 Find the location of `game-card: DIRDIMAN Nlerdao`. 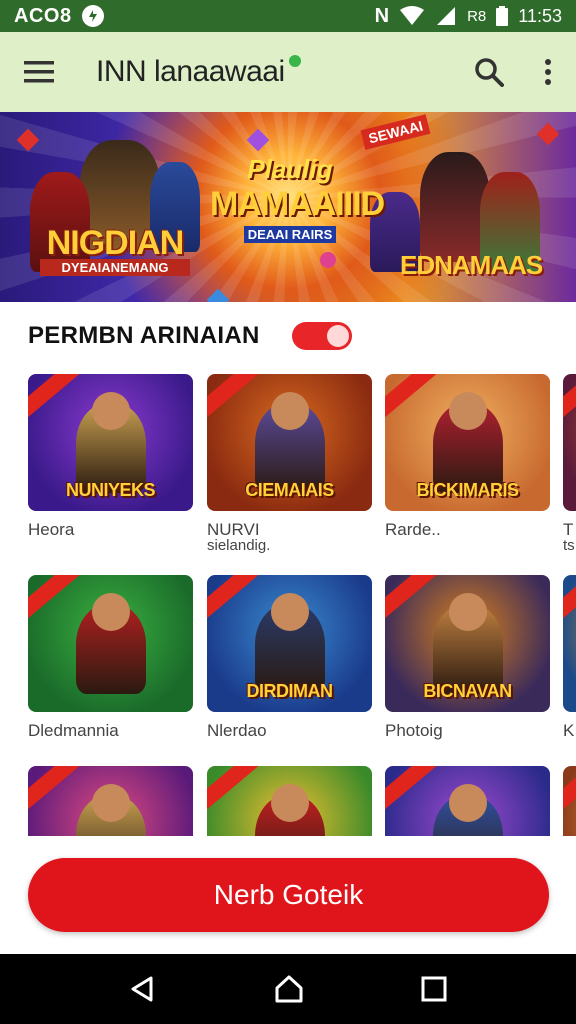

game-card: DIRDIMAN Nlerdao is located at coordinates (289, 657).